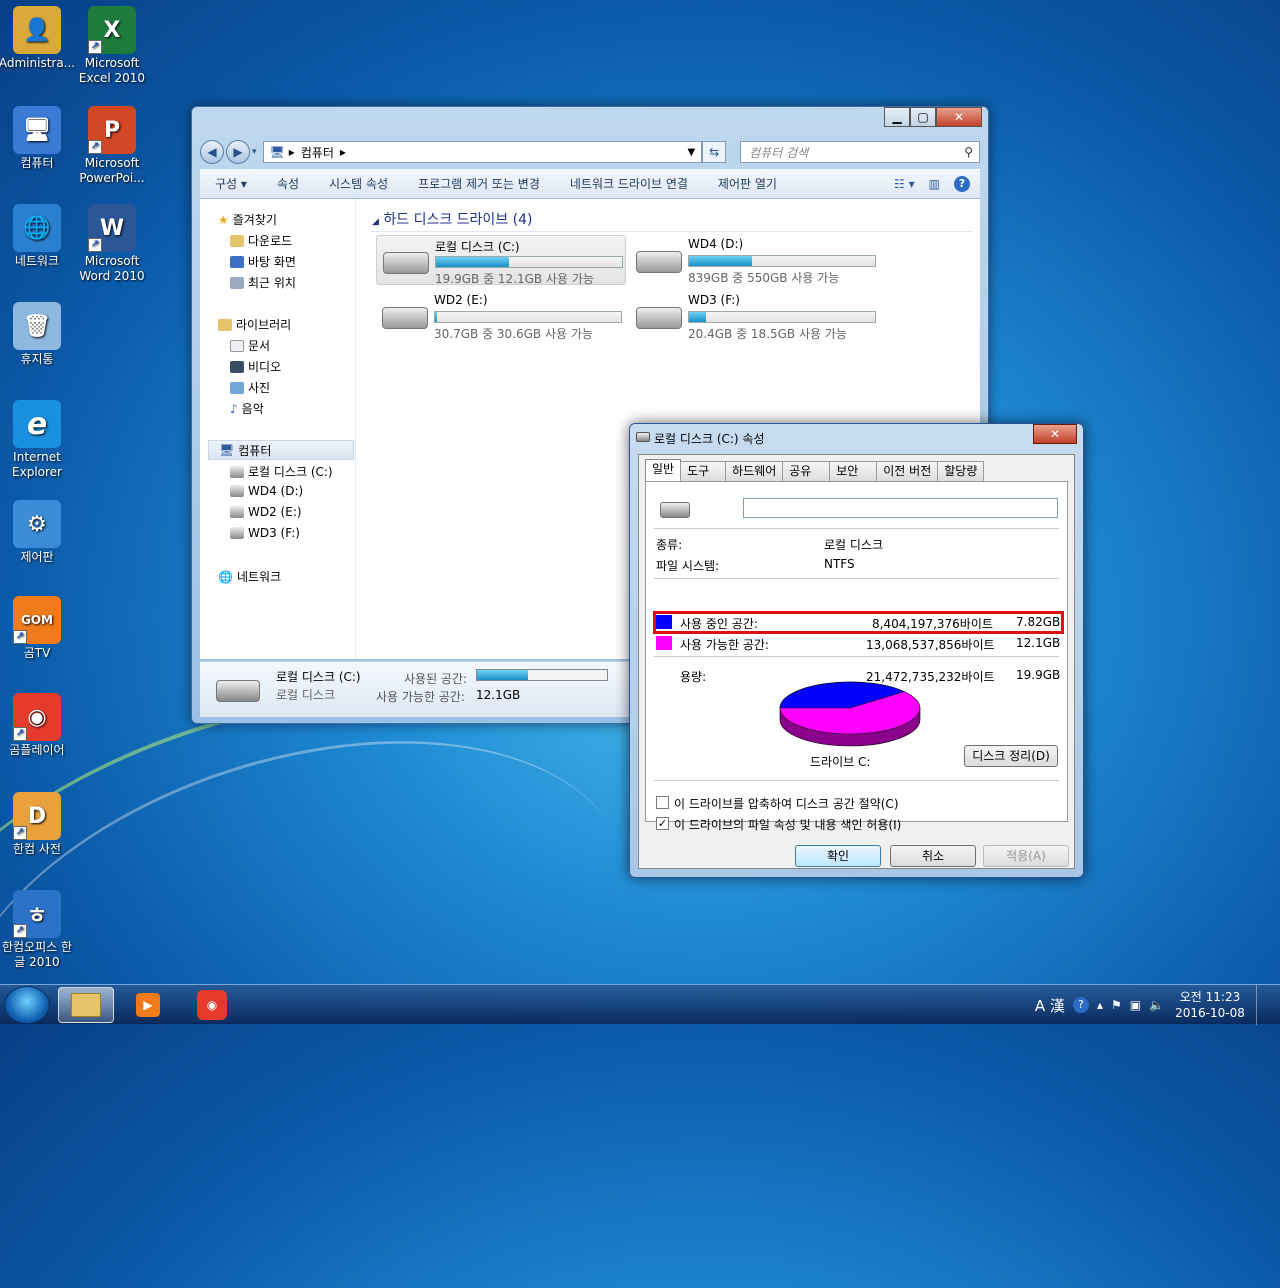 This screenshot has width=1280, height=1288. Describe the element at coordinates (663, 470) in the screenshot. I see `tab-general: 일반` at that location.